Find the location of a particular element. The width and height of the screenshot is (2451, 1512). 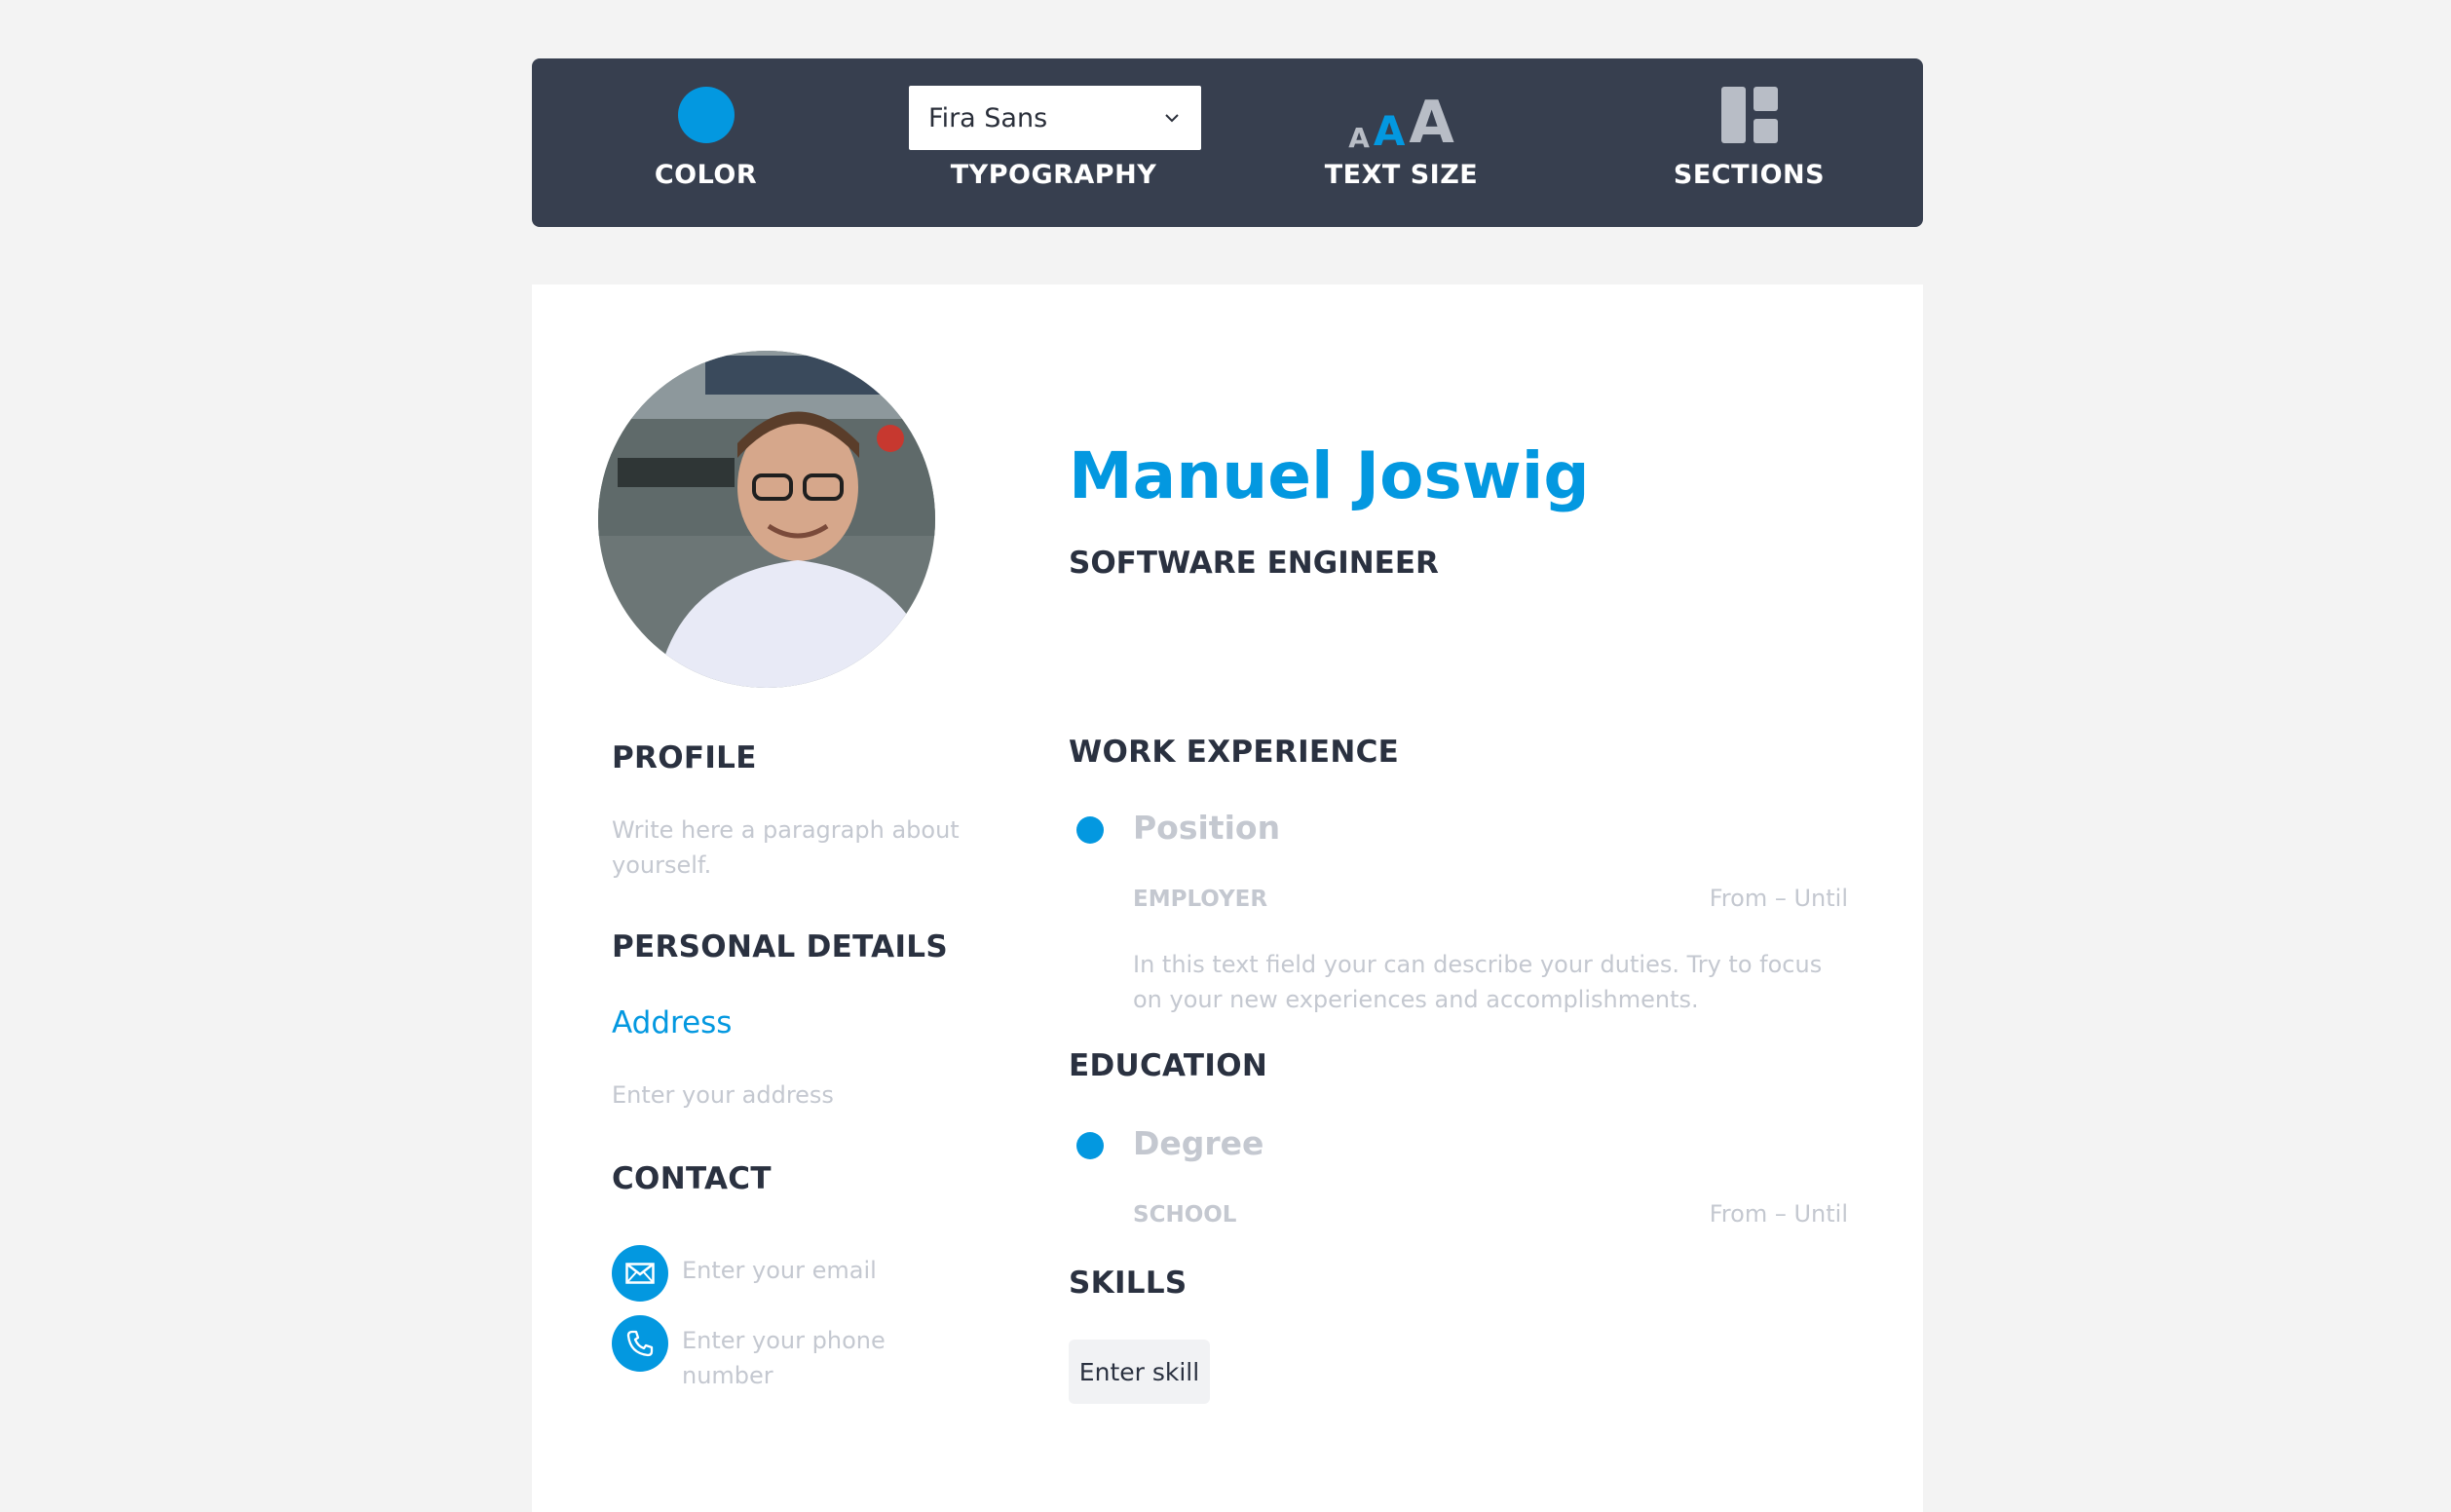

contact-heading: CONTACT is located at coordinates (692, 1179).